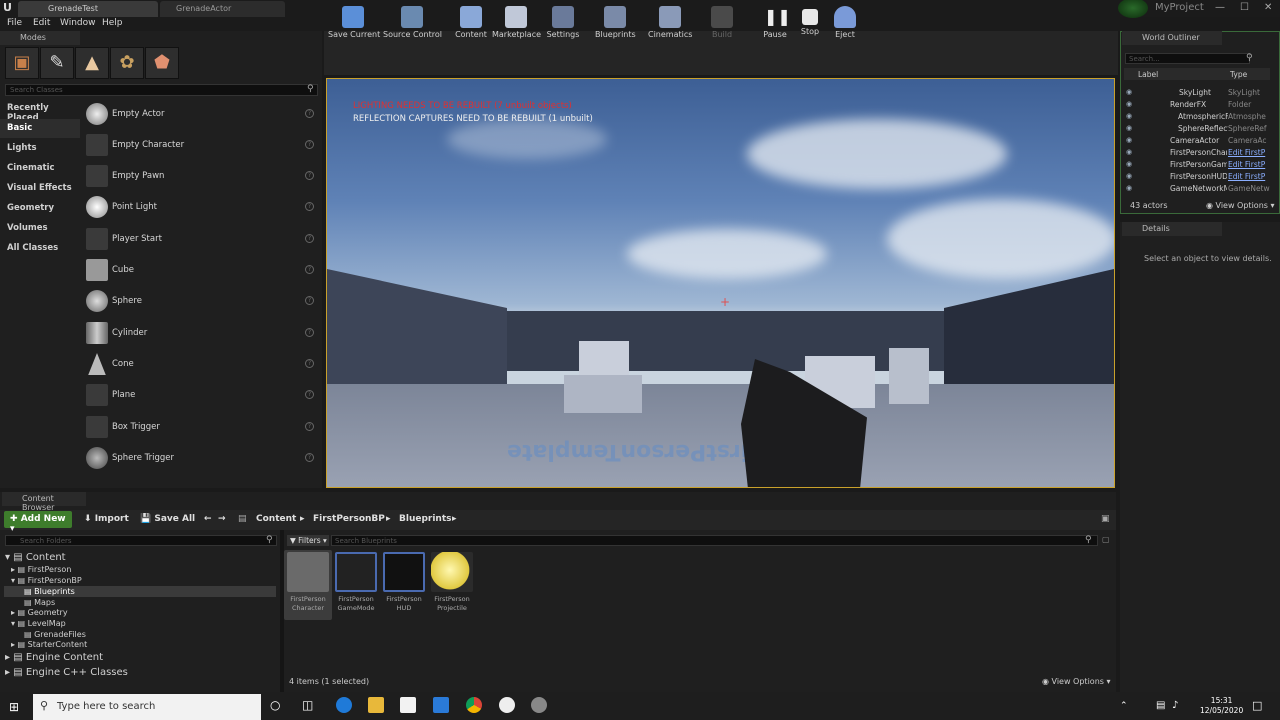  Describe the element at coordinates (57, 63) in the screenshot. I see `paint-mode-icon: ✎` at that location.